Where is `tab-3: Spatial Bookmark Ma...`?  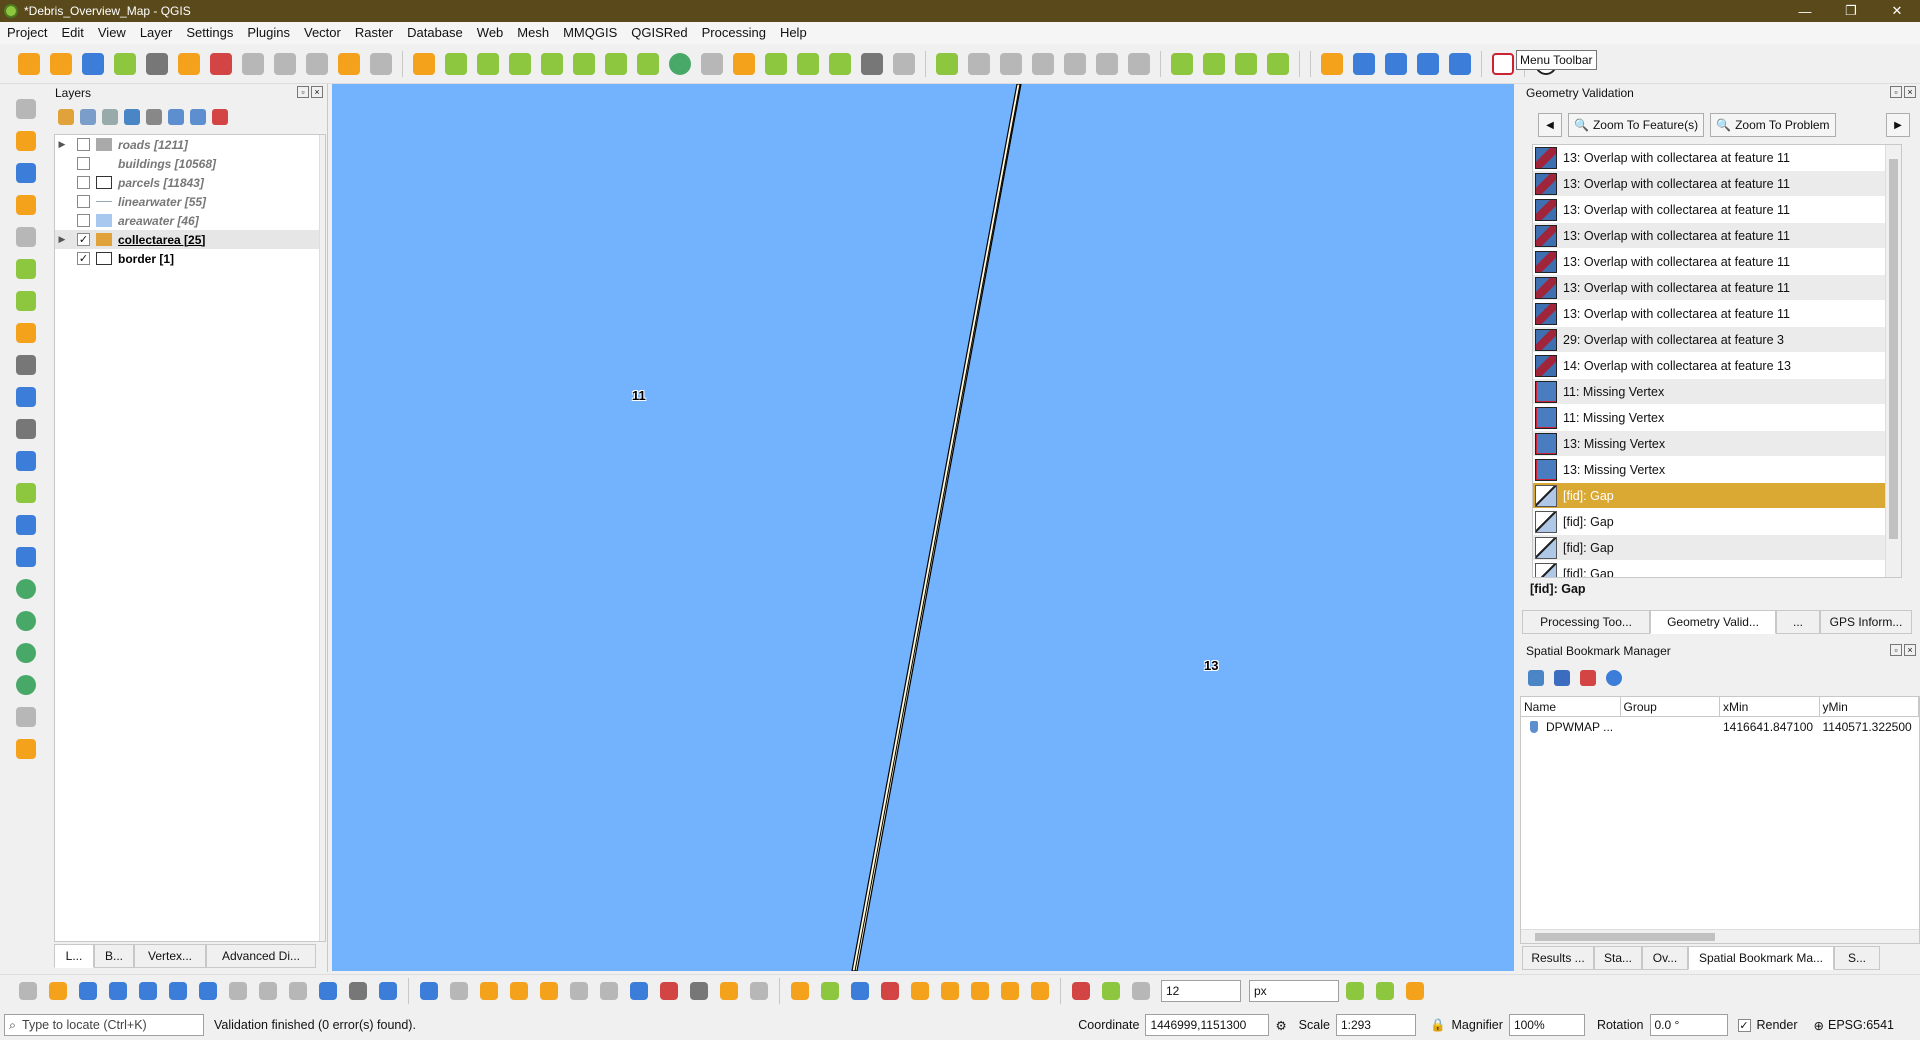
tab-3: Spatial Bookmark Ma... is located at coordinates (1761, 958).